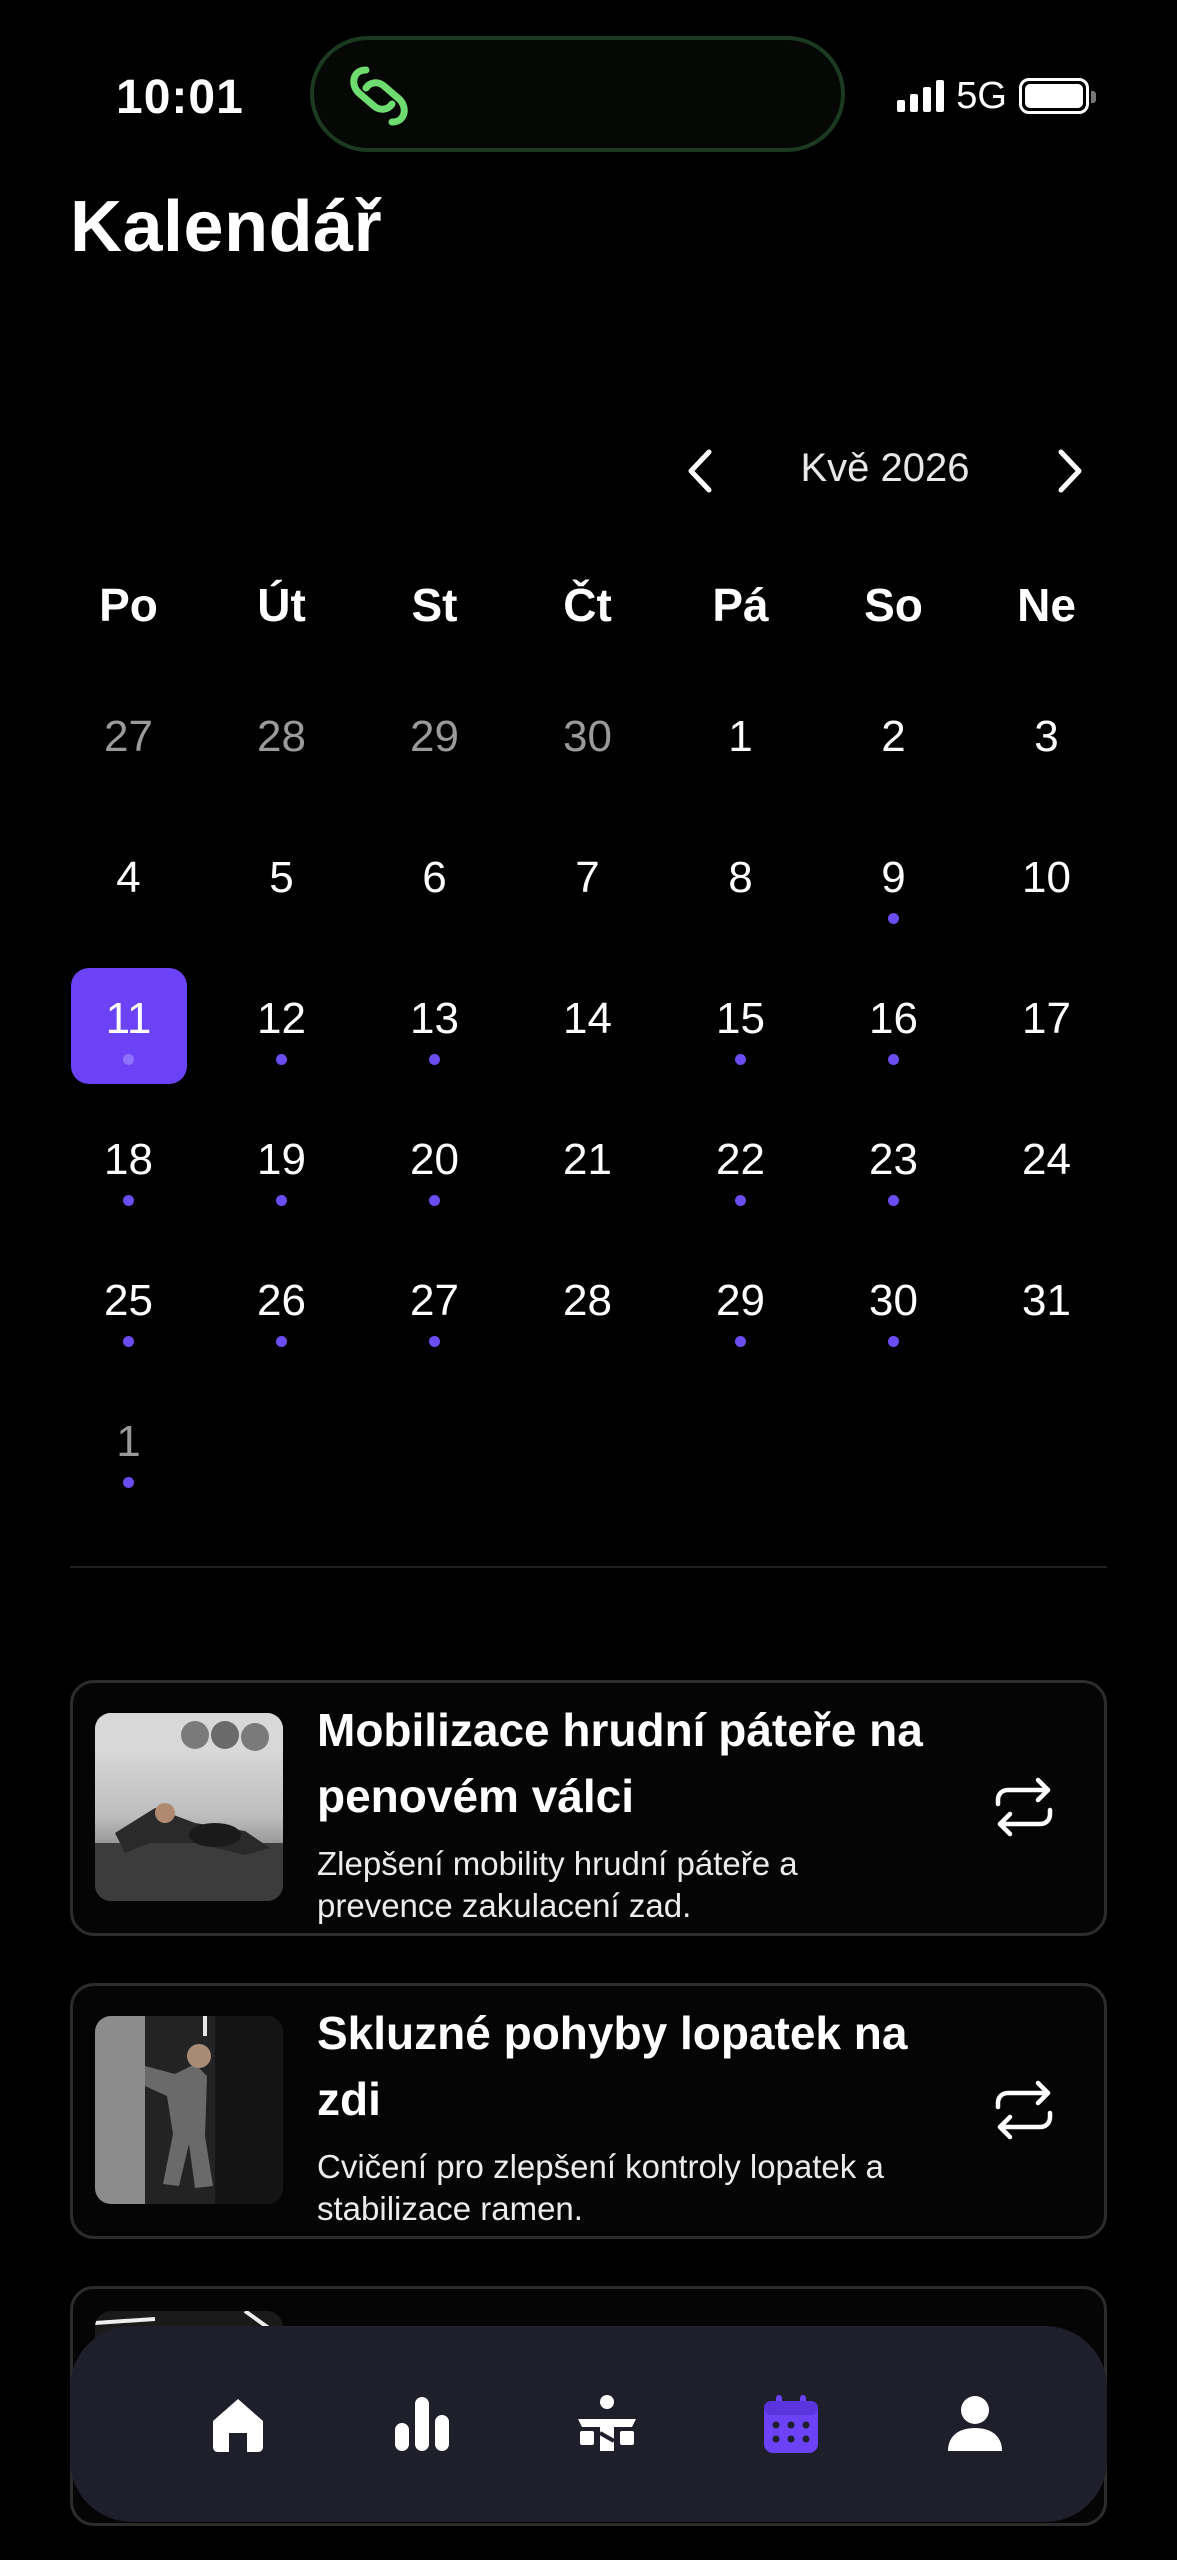 The image size is (1177, 2560). What do you see at coordinates (588, 1026) in the screenshot?
I see `day-button: 14` at bounding box center [588, 1026].